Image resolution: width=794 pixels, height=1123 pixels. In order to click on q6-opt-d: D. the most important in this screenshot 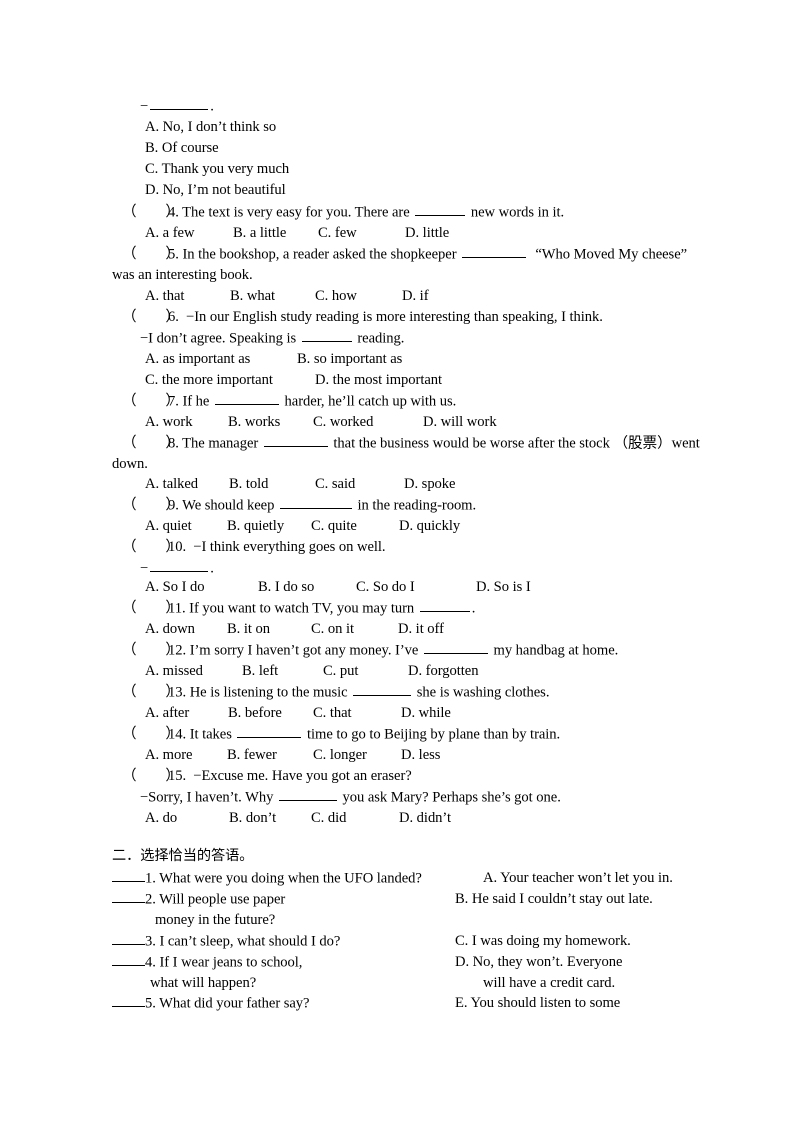, I will do `click(378, 380)`.